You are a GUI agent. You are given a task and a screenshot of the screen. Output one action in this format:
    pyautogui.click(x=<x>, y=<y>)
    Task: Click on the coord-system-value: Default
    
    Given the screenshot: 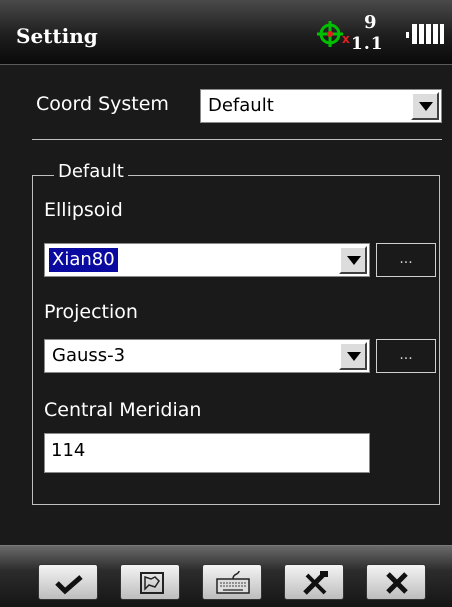 What is the action you would take?
    pyautogui.click(x=241, y=105)
    